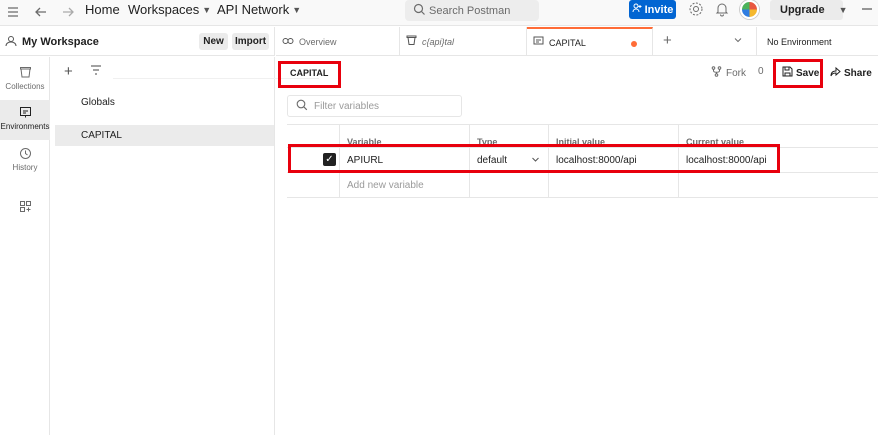 The height and width of the screenshot is (435, 878). What do you see at coordinates (164, 102) in the screenshot?
I see `sidebar-item-globals: Globals` at bounding box center [164, 102].